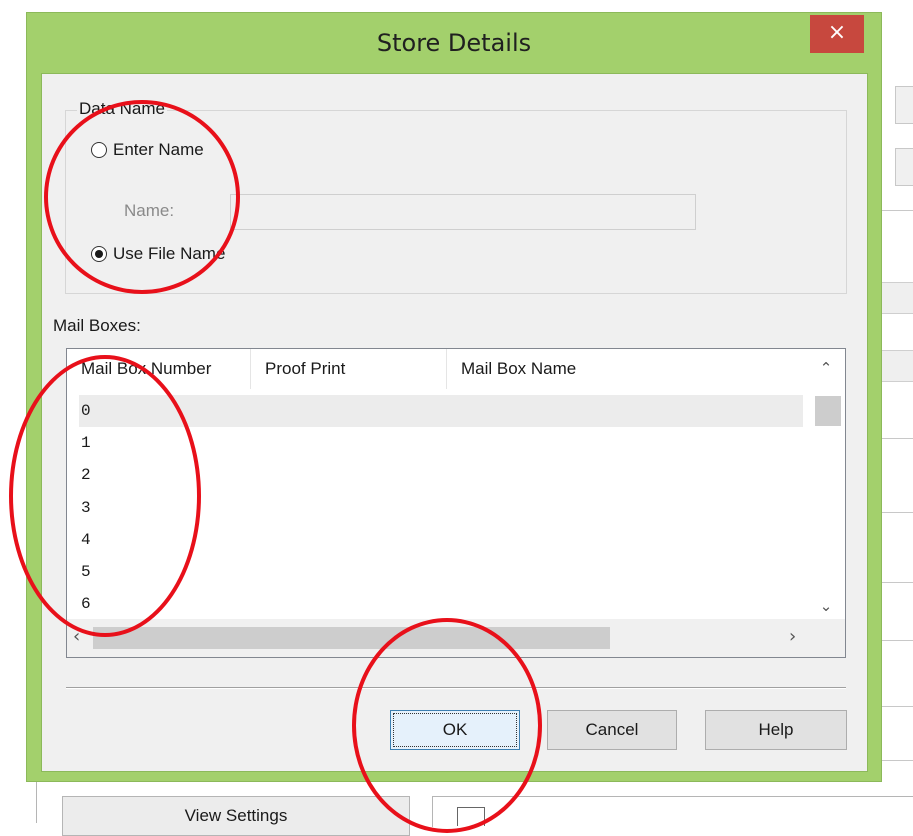 The width and height of the screenshot is (913, 836). I want to click on mail-boxes-label: Mail Boxes:, so click(97, 325).